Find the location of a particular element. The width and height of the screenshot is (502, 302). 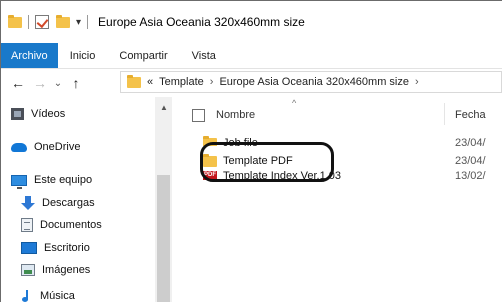

select-all-checkbox is located at coordinates (198, 115).